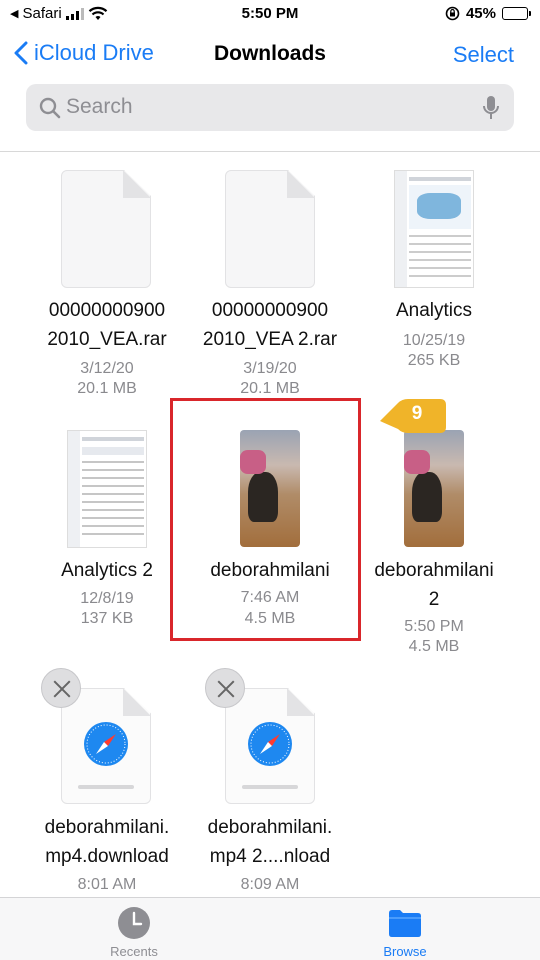 The height and width of the screenshot is (960, 540). What do you see at coordinates (107, 781) in the screenshot?
I see `file-item: deborahmilani. mp4.download 8:01 AM` at bounding box center [107, 781].